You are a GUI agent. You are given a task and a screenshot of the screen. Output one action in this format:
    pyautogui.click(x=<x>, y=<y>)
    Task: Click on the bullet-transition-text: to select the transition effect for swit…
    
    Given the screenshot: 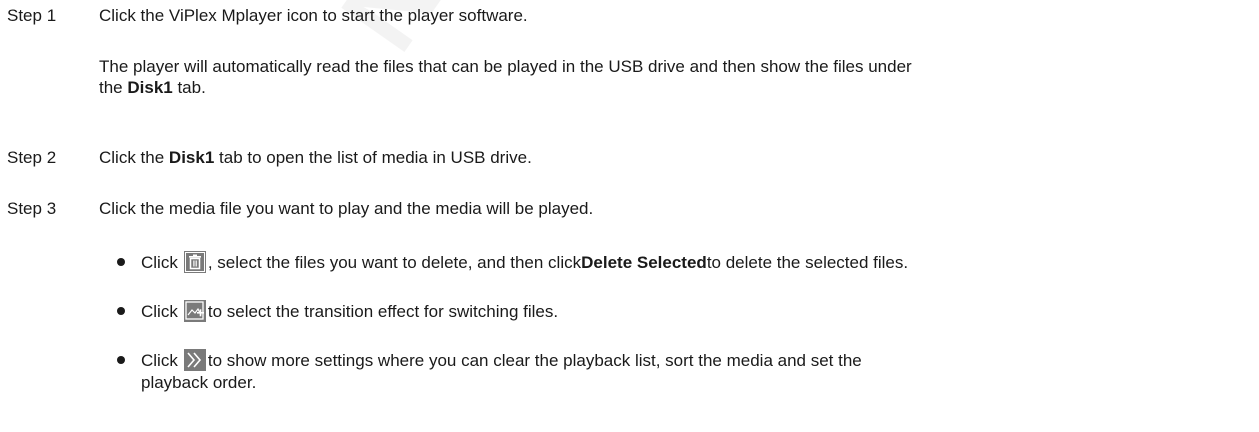 What is the action you would take?
    pyautogui.click(x=383, y=311)
    